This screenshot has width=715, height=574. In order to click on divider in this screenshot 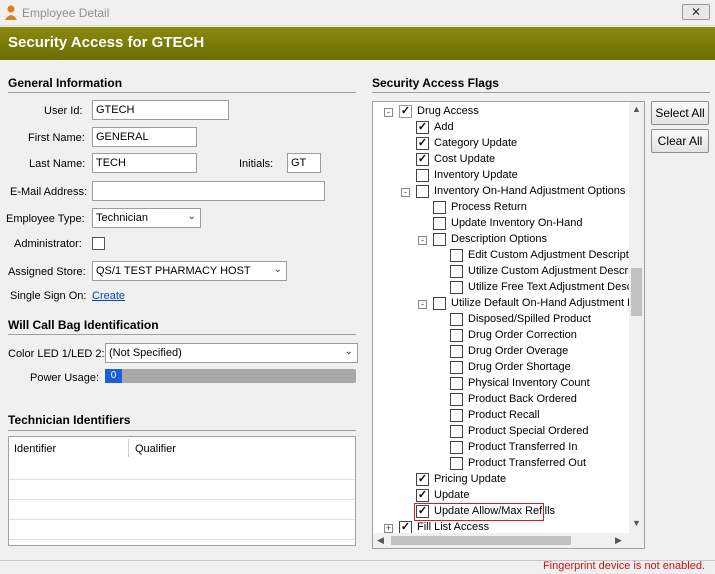, I will do `click(182, 92)`.